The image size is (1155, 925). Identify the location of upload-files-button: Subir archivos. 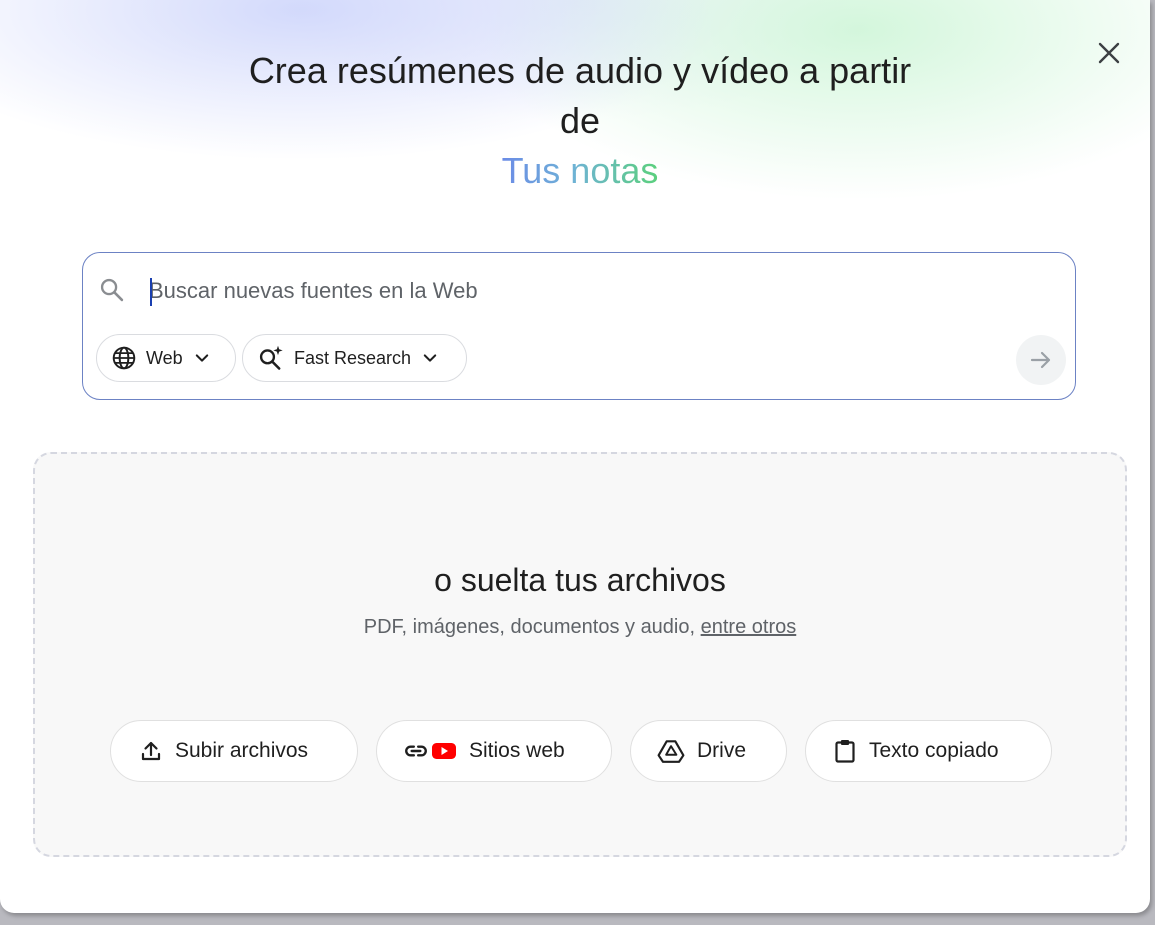
(234, 751).